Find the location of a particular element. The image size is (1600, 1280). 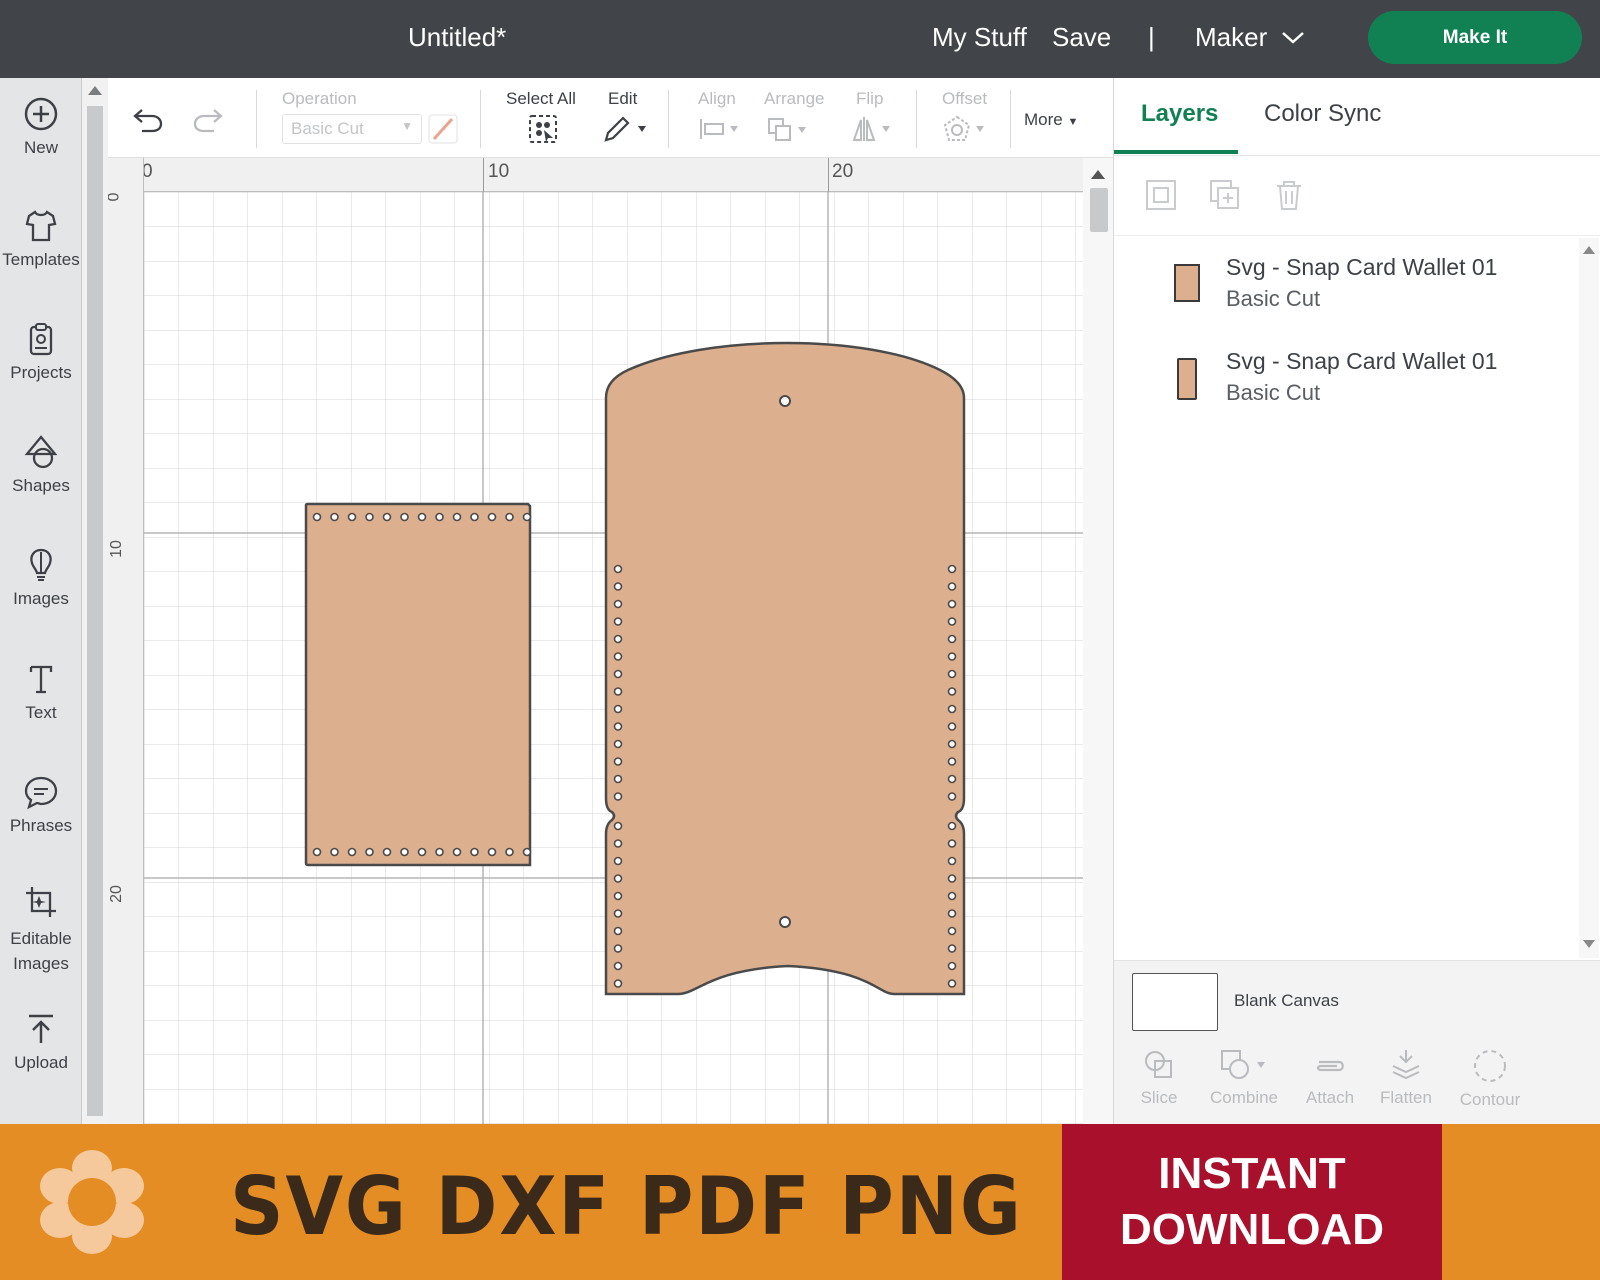

flatten-button: Flatten is located at coordinates (1406, 1078).